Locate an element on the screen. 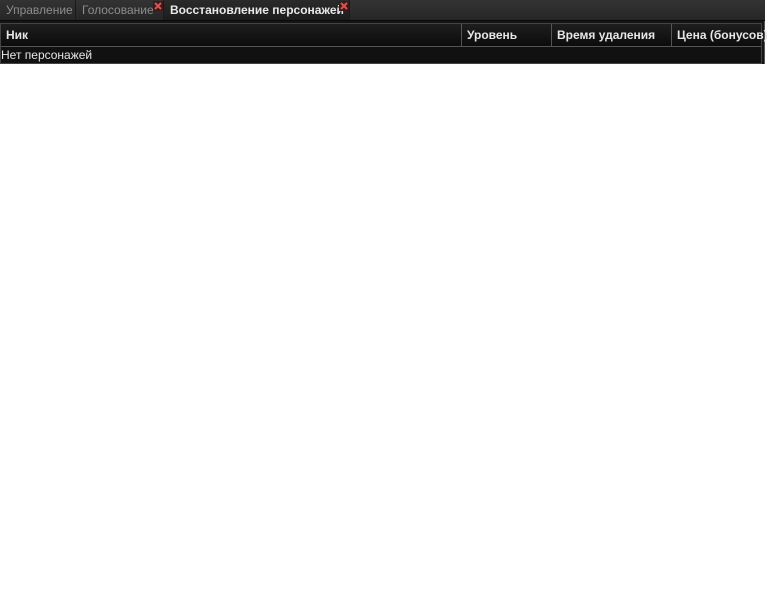  tab-label: Восстановление персонажей is located at coordinates (257, 10).